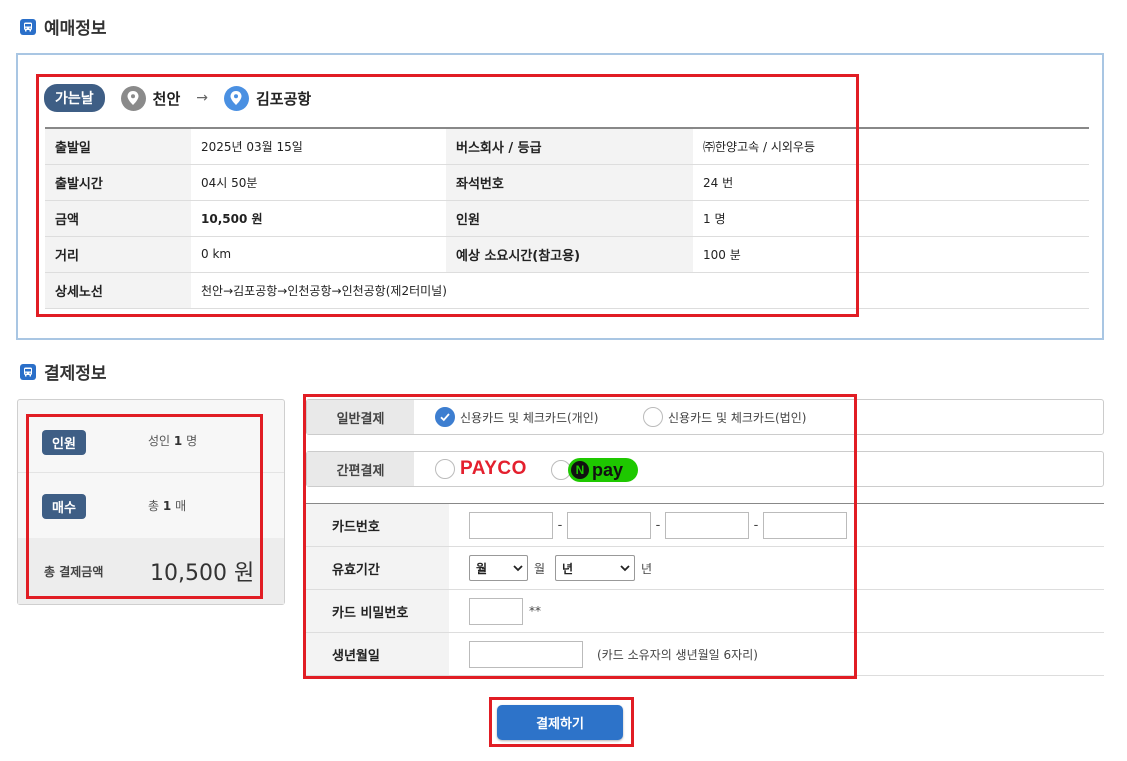  I want to click on card-password-label: 카드 비밀번호, so click(377, 611).